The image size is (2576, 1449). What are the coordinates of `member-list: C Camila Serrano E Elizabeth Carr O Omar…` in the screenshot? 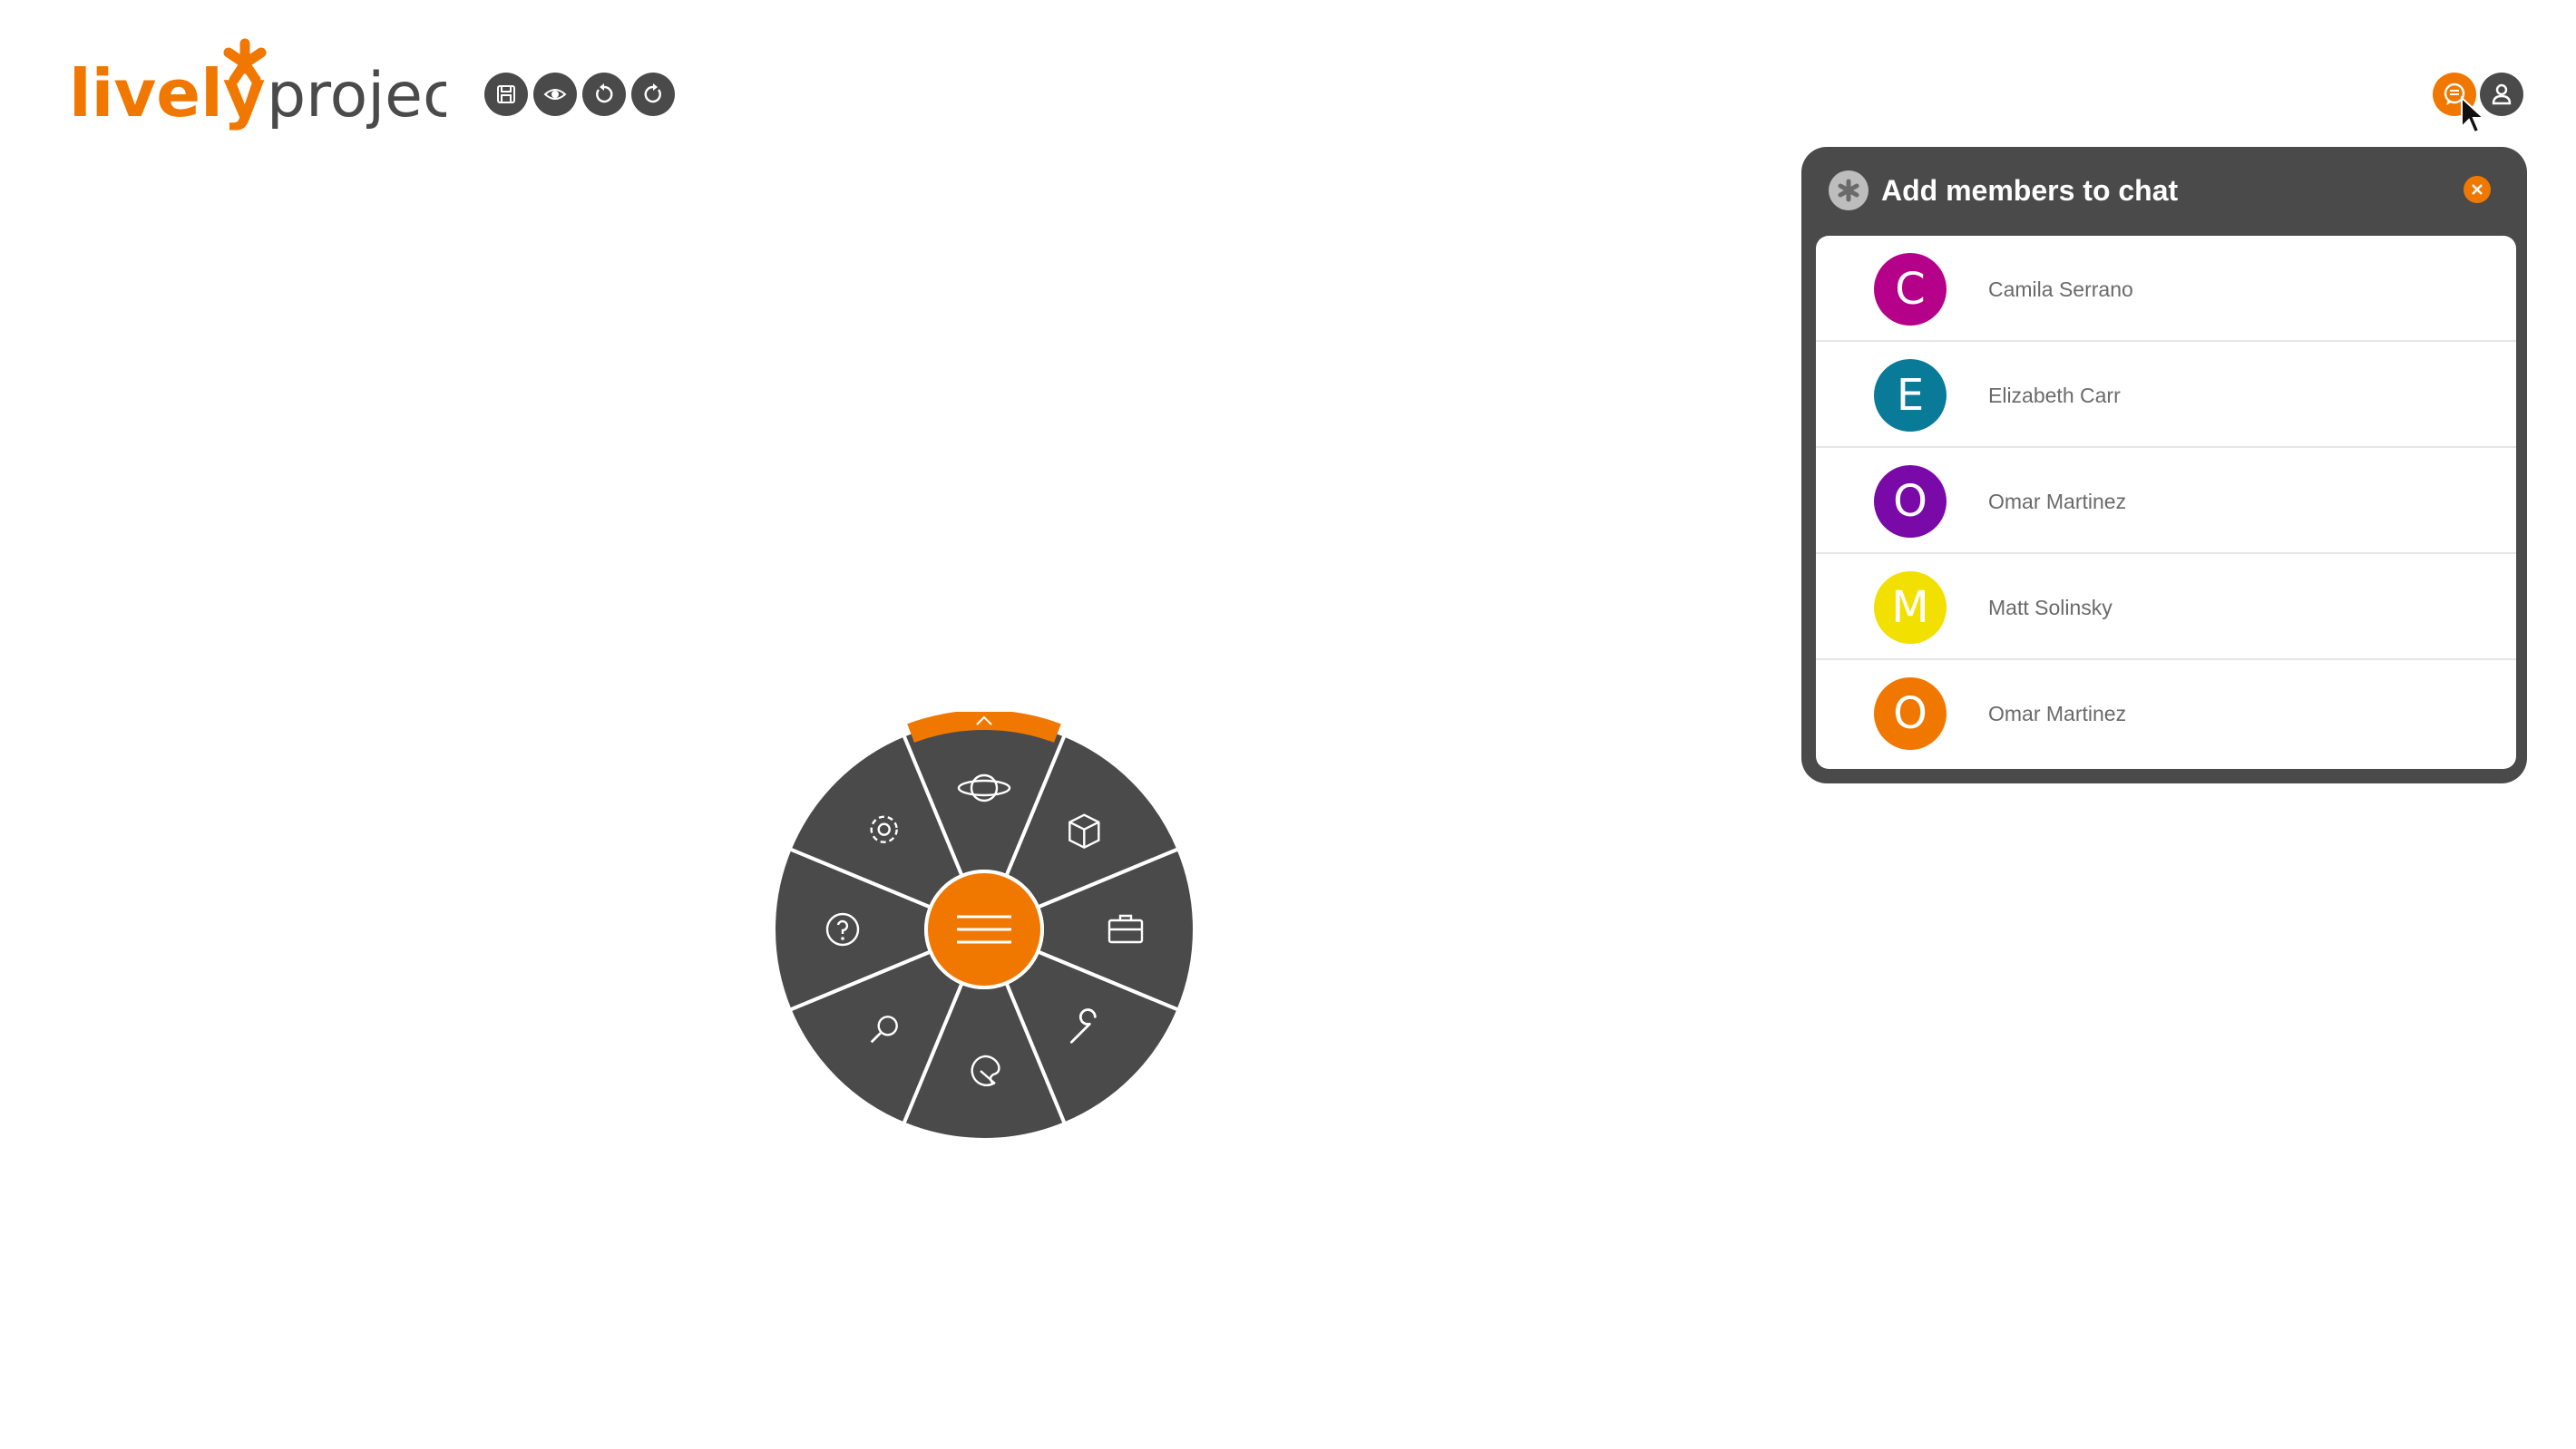 It's located at (2166, 503).